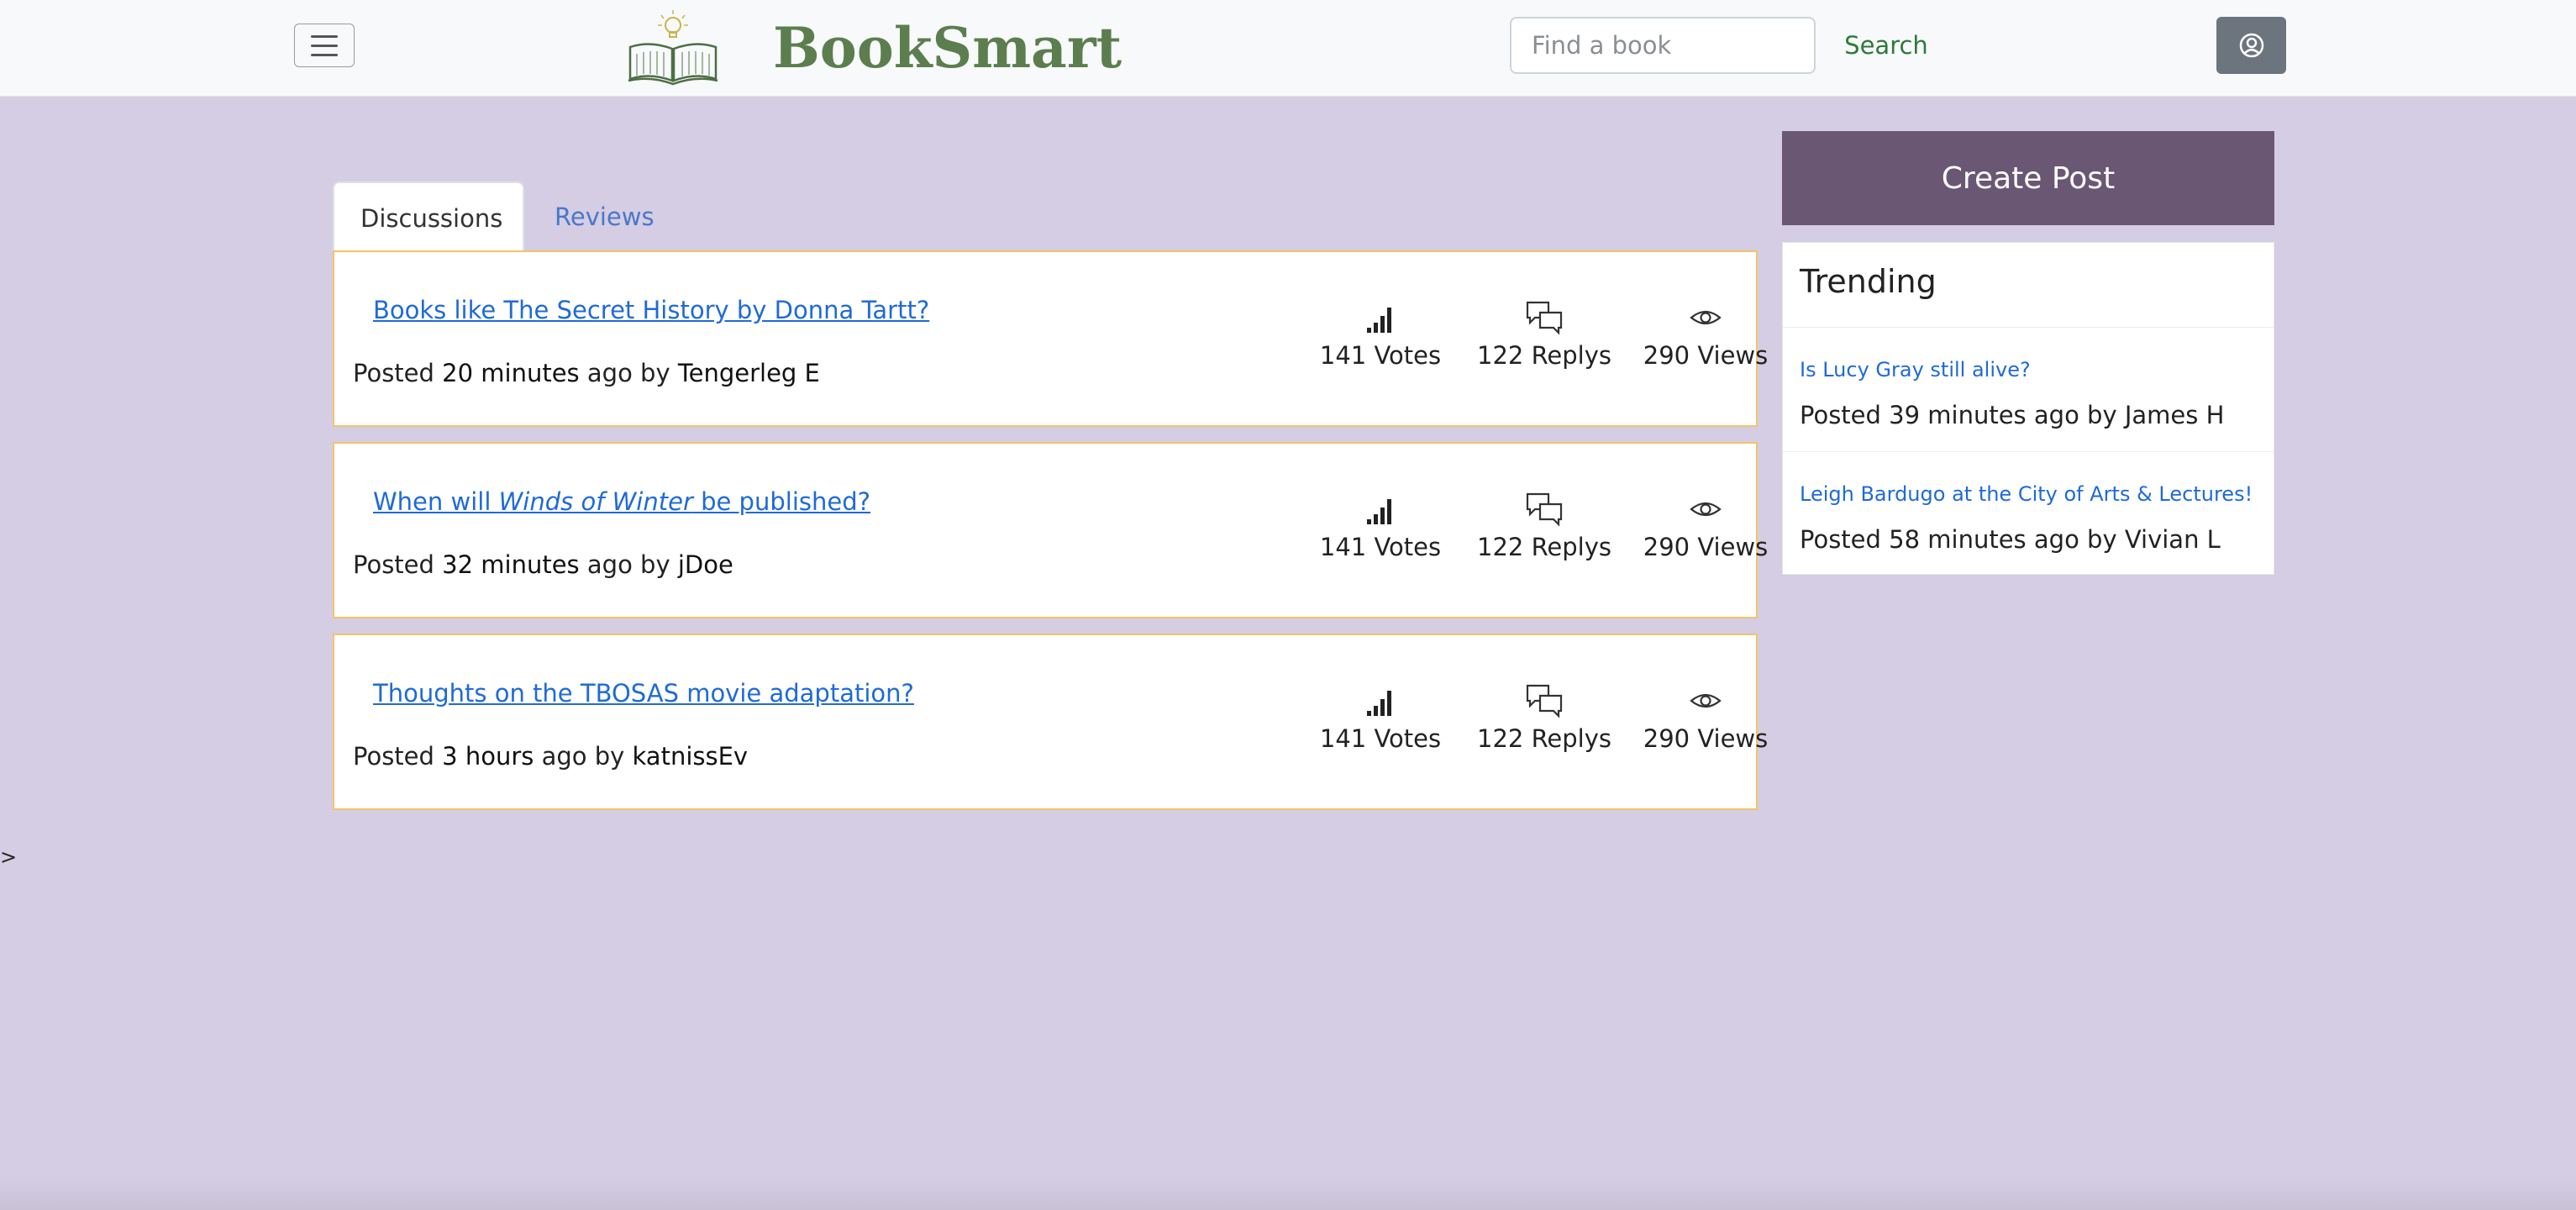 This screenshot has width=2576, height=1210. I want to click on post-meta: Posted 3 hours ago by katnissEv, so click(550, 756).